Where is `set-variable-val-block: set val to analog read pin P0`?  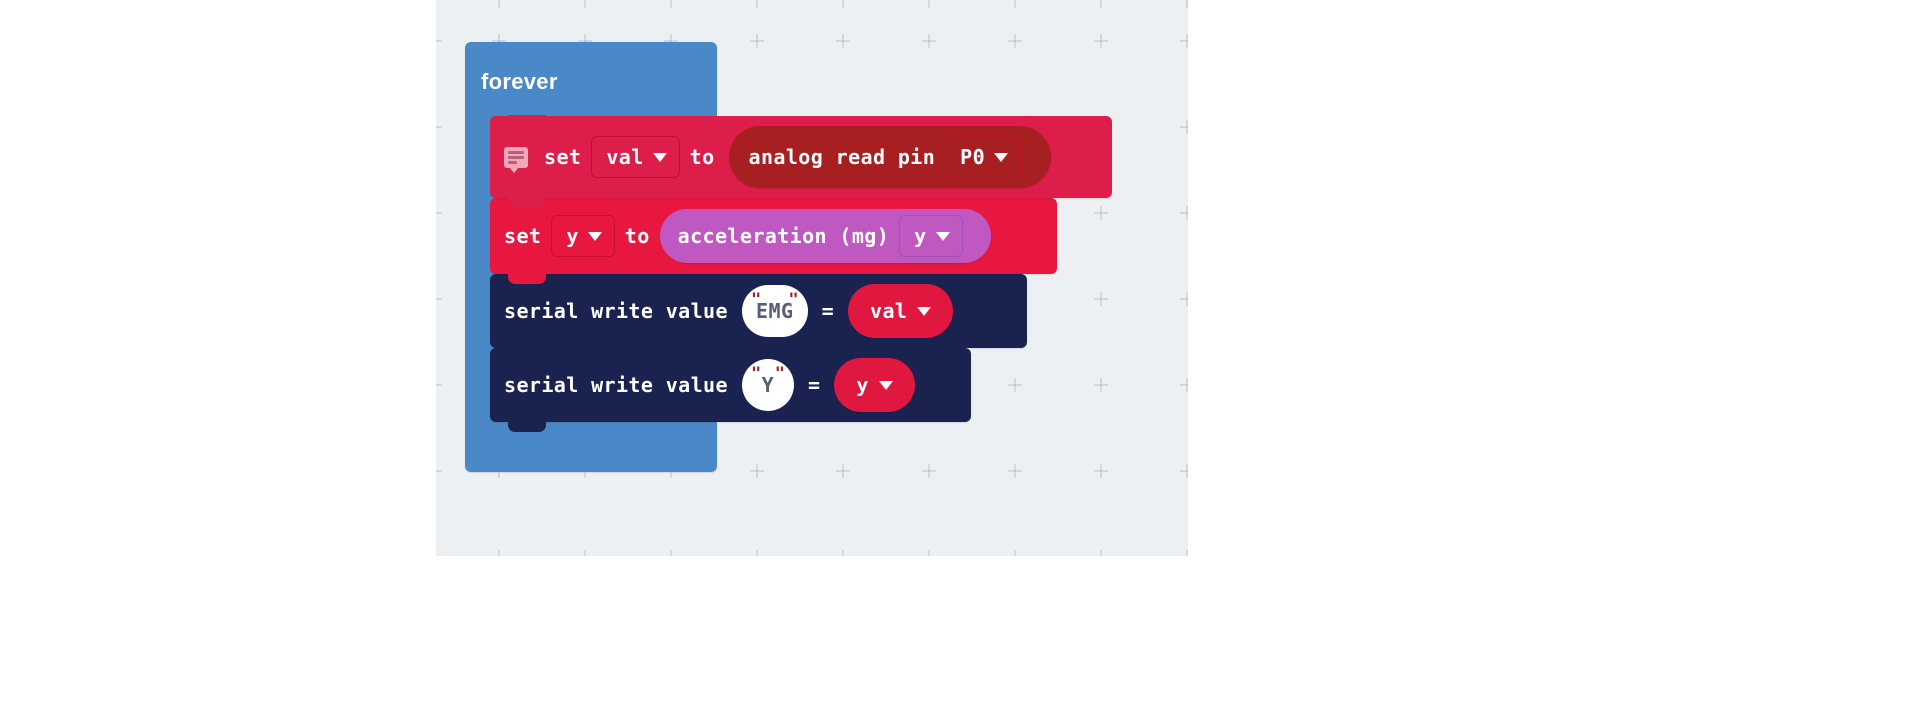
set-variable-val-block: set val to analog read pin P0 is located at coordinates (801, 161).